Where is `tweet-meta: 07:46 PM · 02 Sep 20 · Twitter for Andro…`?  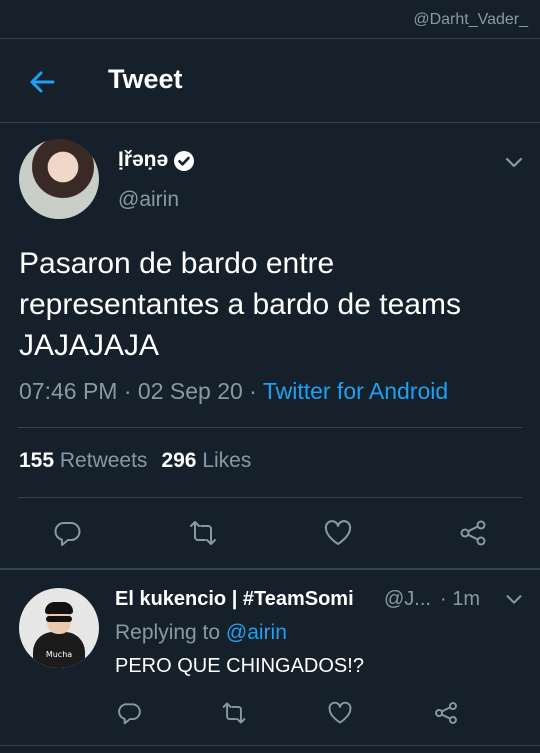 tweet-meta: 07:46 PM · 02 Sep 20 · Twitter for Andro… is located at coordinates (233, 391).